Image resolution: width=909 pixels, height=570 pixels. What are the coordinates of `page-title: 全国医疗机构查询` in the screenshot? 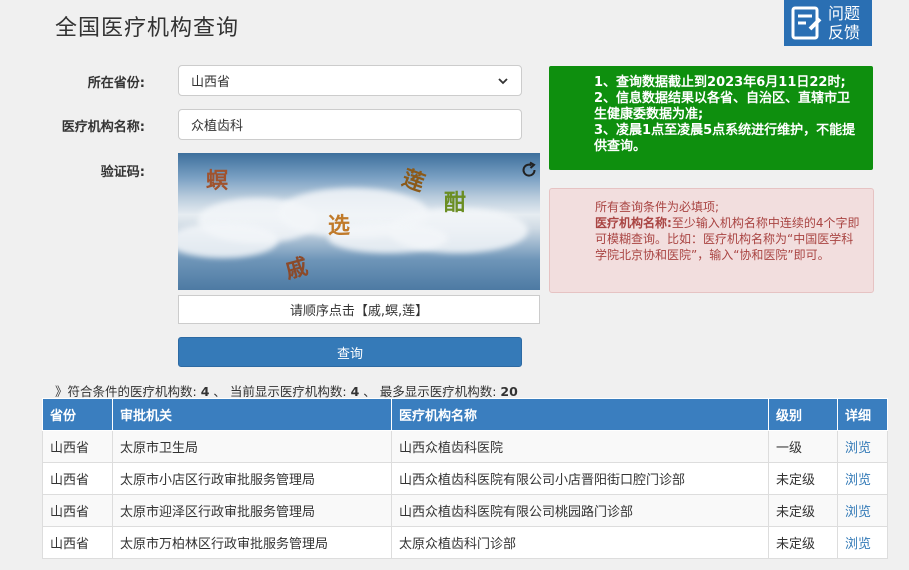 It's located at (147, 28).